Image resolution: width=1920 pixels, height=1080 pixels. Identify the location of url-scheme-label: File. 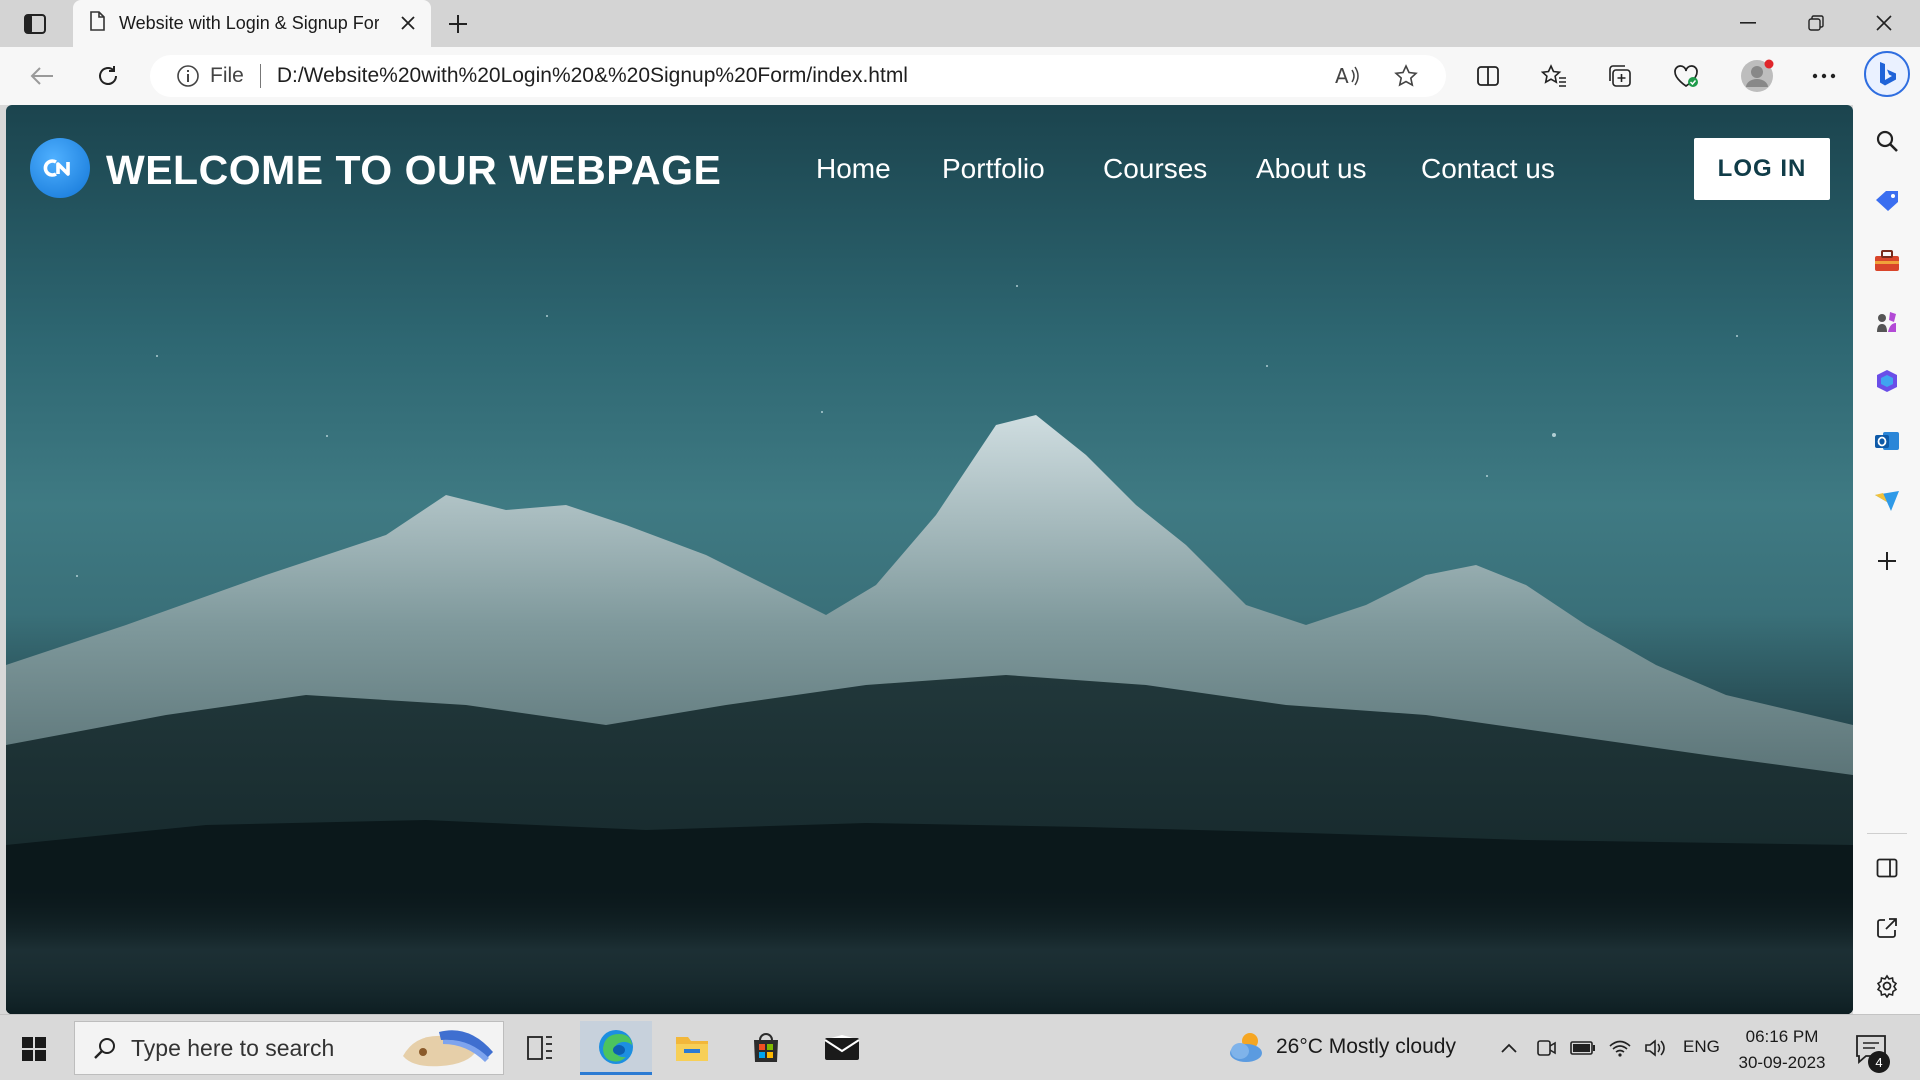
(227, 75).